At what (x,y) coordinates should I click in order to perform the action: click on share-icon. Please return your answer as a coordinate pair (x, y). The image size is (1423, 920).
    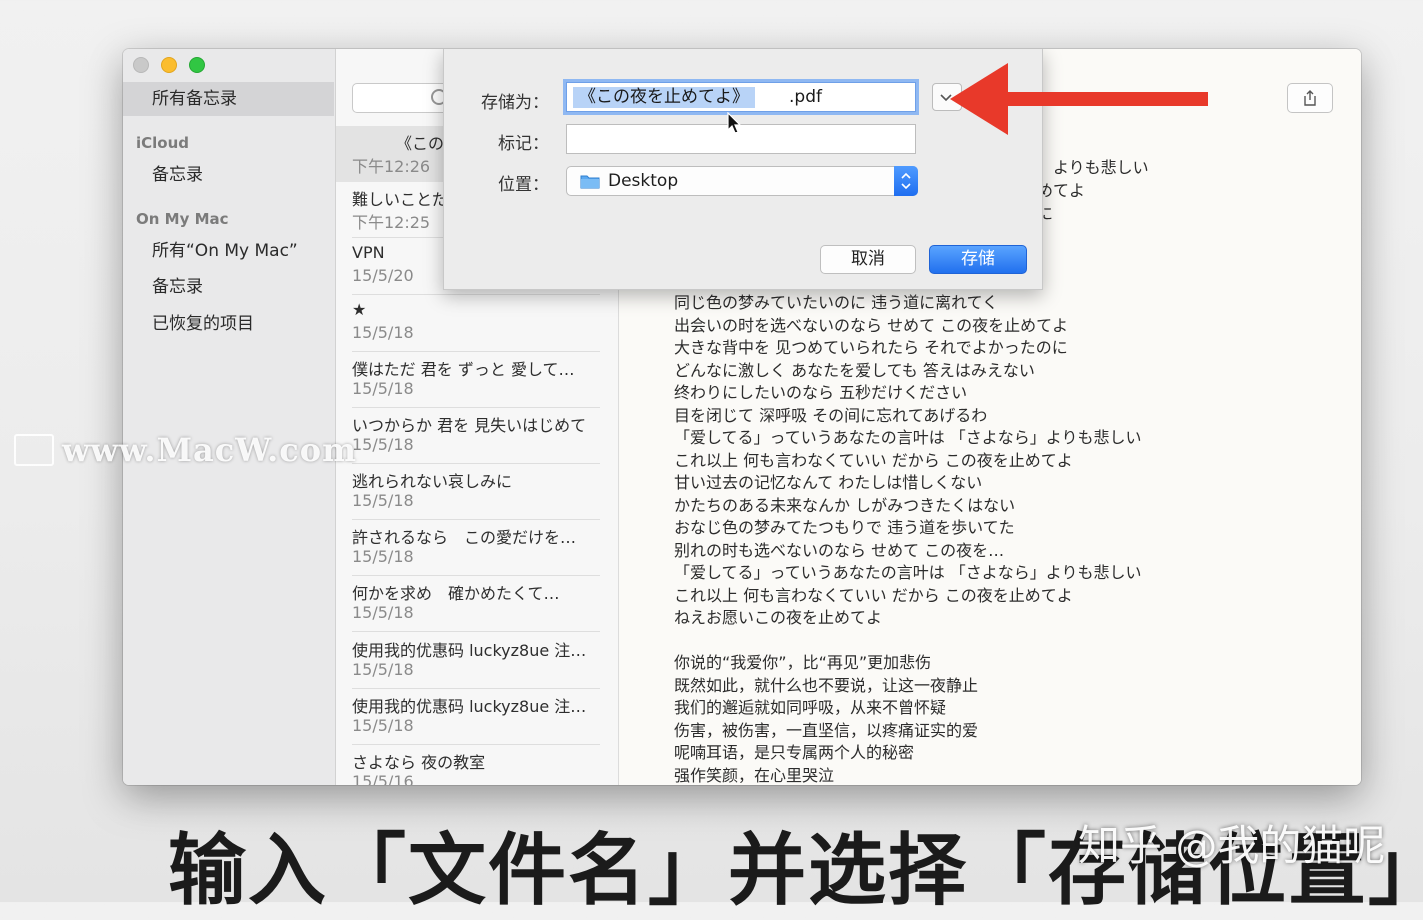
    Looking at the image, I should click on (1310, 98).